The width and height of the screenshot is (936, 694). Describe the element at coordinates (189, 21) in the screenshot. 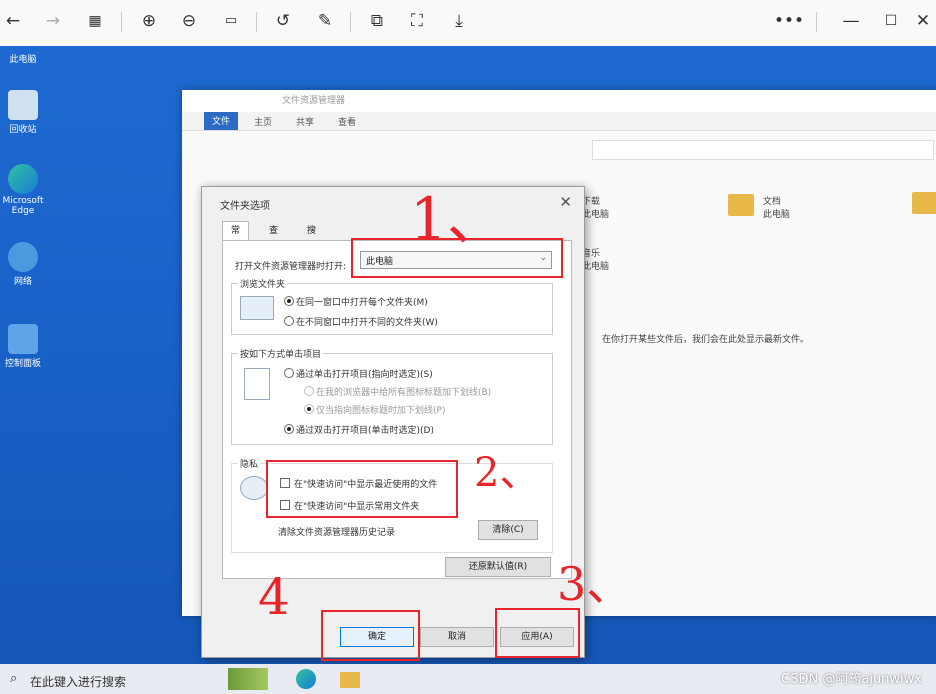

I see `zoom-out-icon: ⊖` at that location.